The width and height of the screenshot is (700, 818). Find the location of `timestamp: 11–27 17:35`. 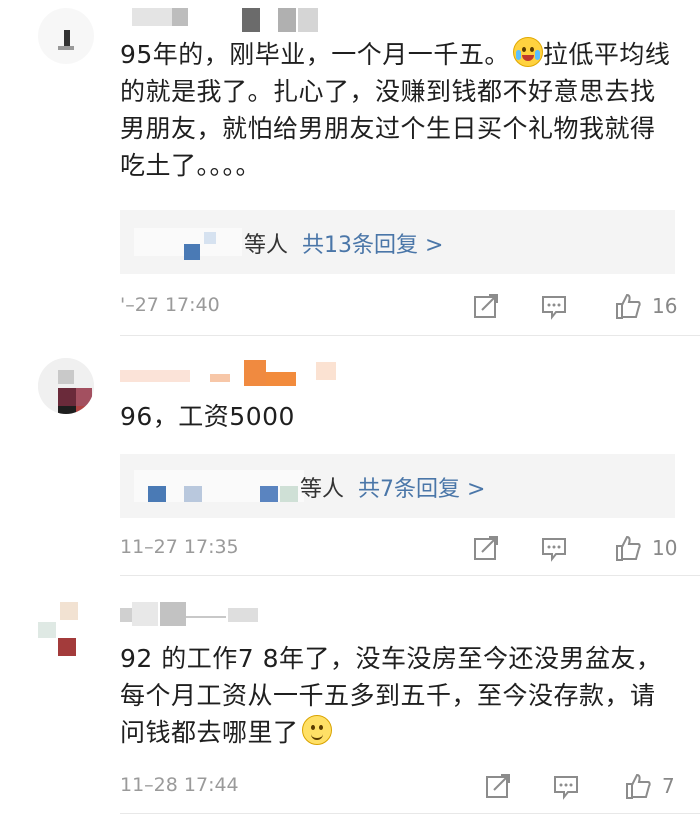

timestamp: 11–27 17:35 is located at coordinates (179, 547).